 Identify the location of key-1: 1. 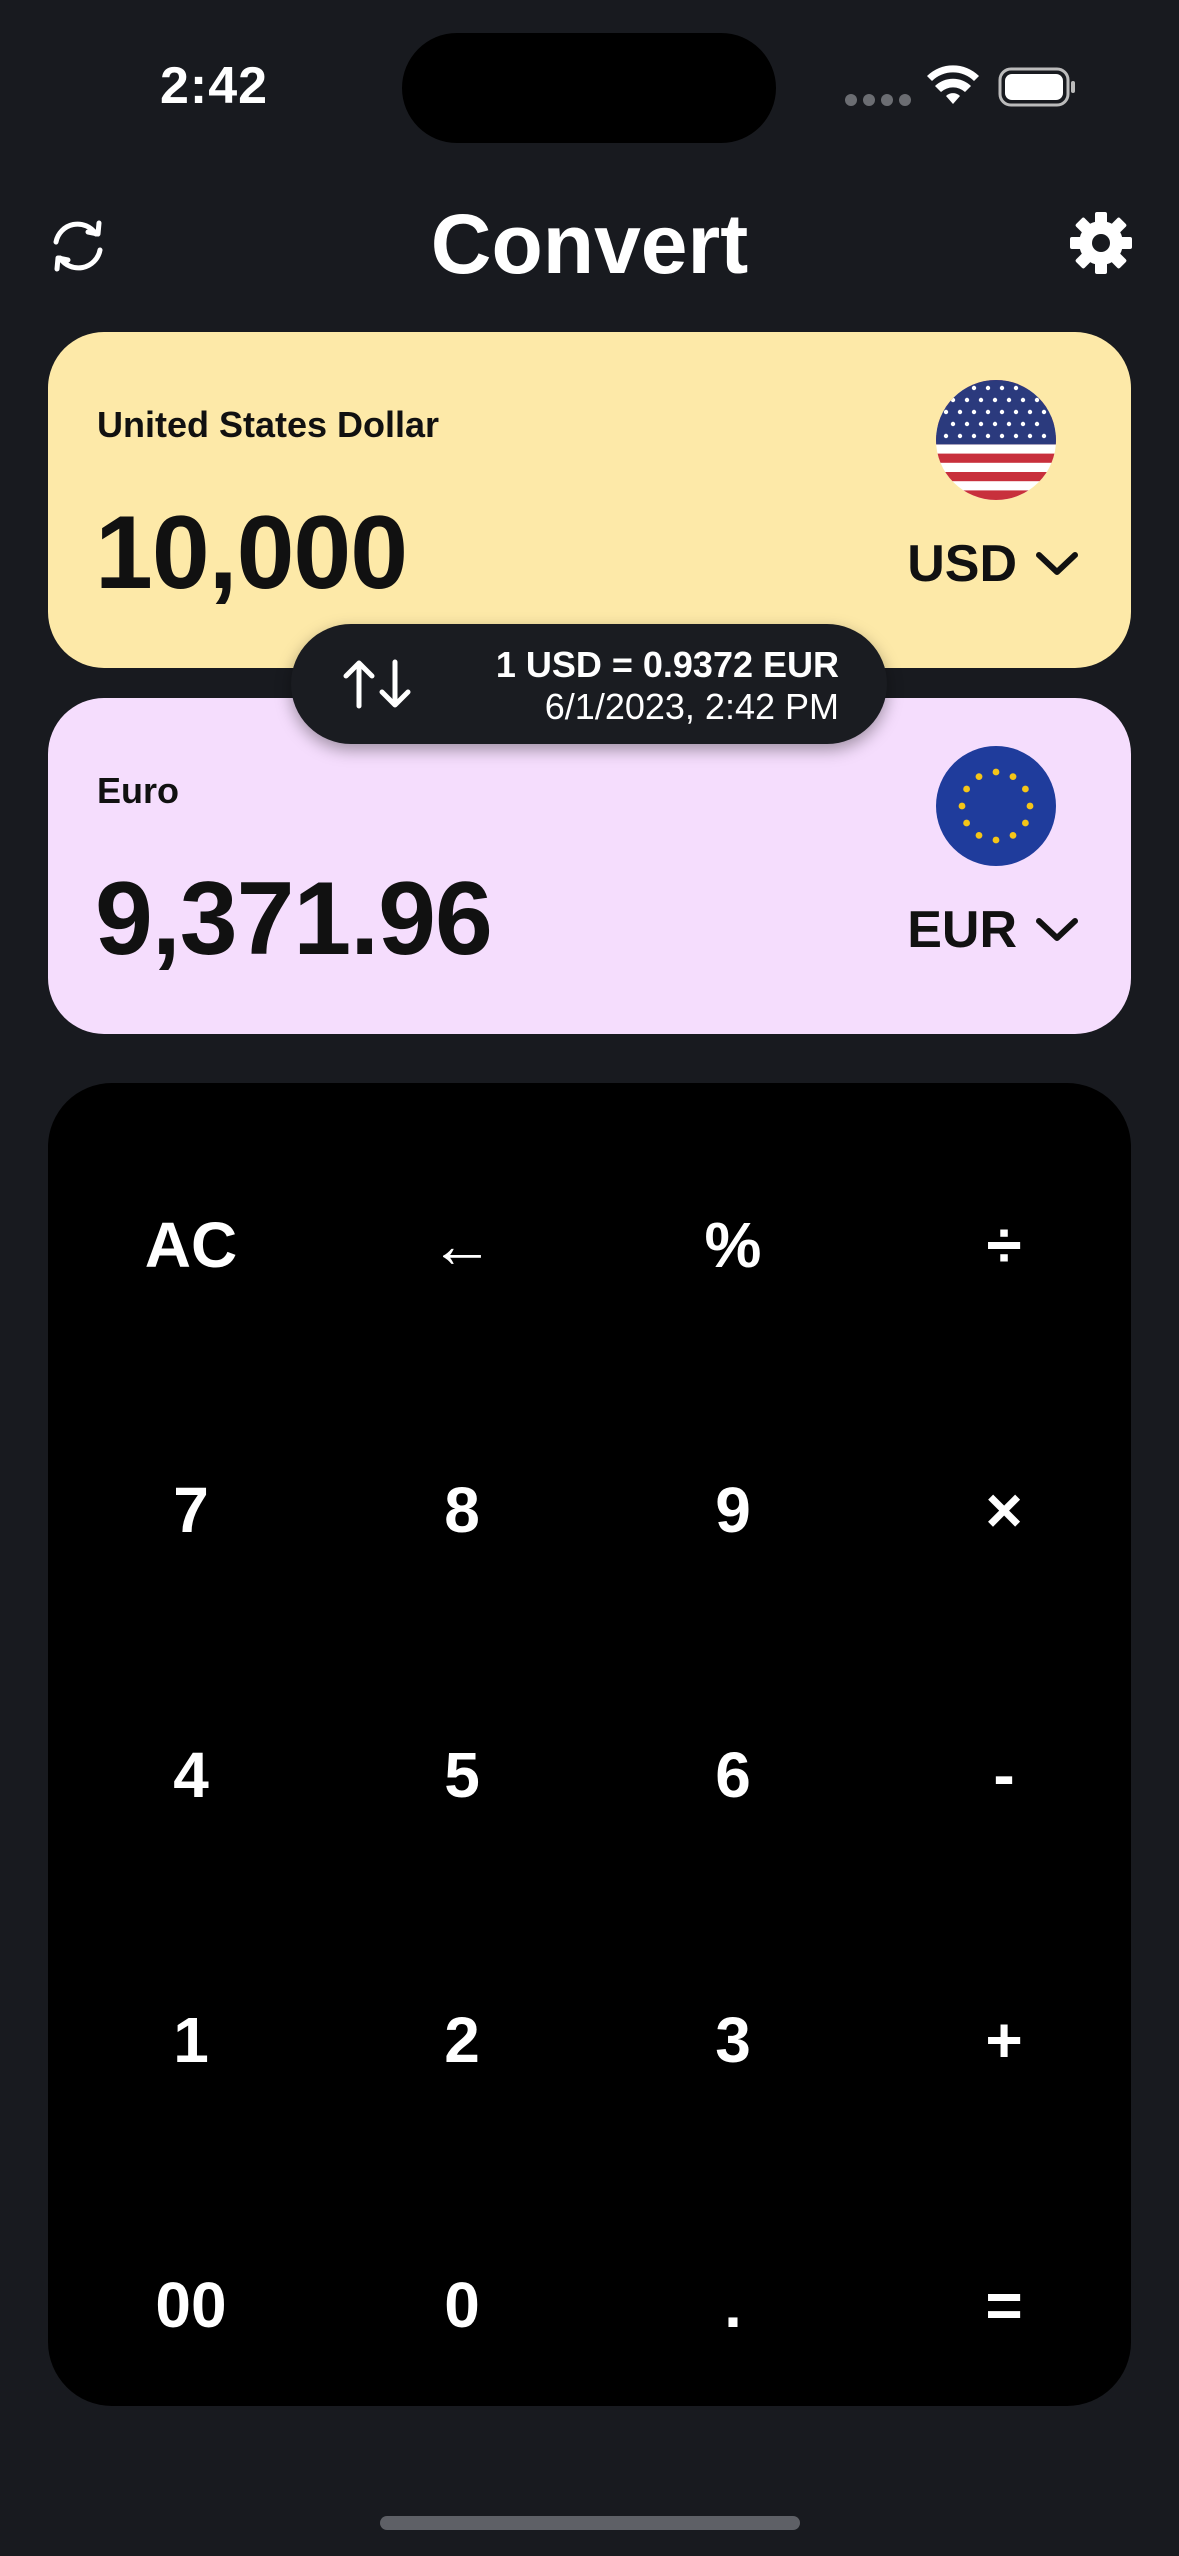
(191, 2040).